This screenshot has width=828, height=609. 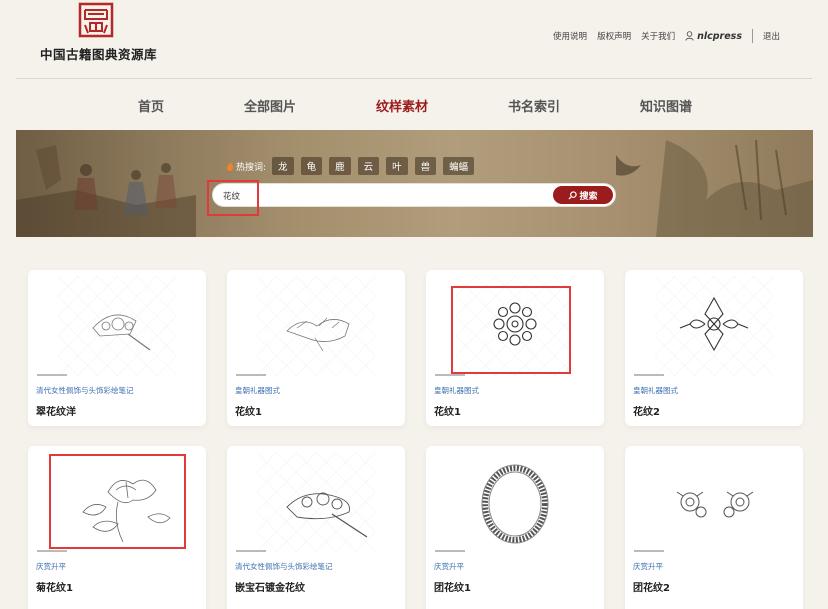 What do you see at coordinates (251, 167) in the screenshot?
I see `hot-label-text: 热搜词:` at bounding box center [251, 167].